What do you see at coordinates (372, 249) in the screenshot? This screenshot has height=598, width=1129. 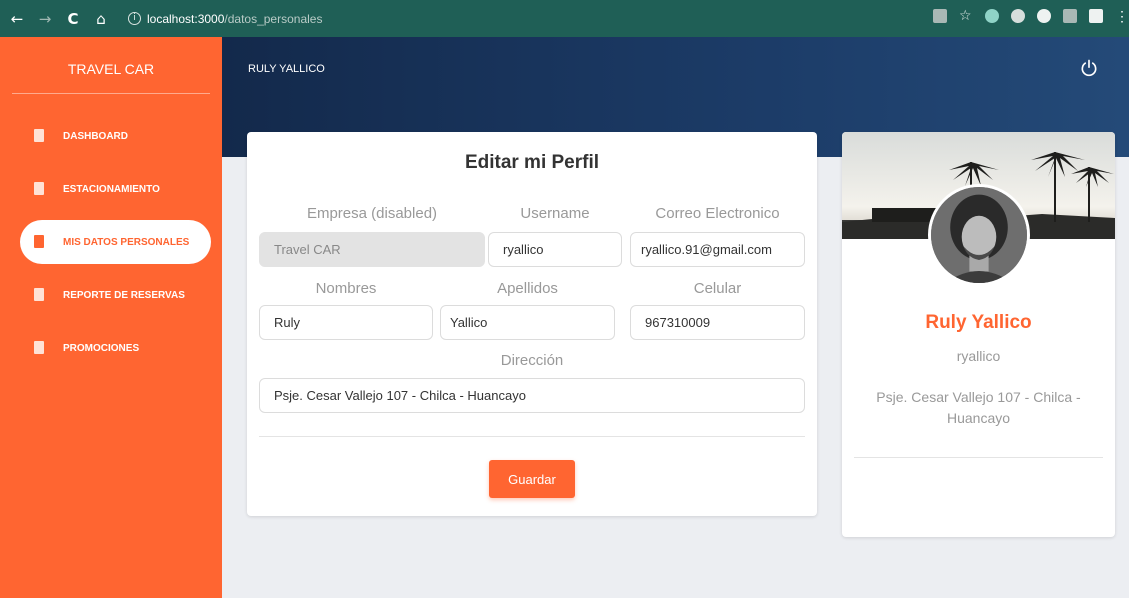 I see `empresa-field: Travel CAR` at bounding box center [372, 249].